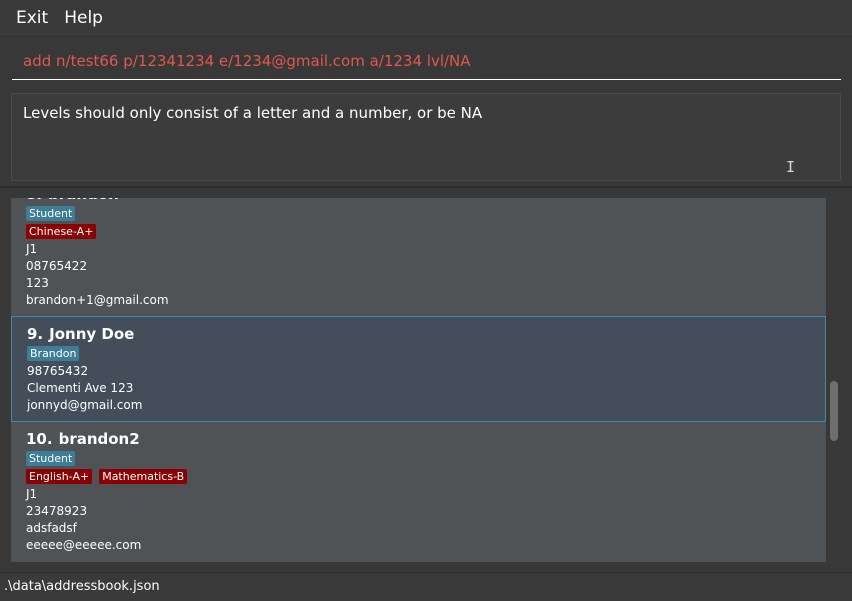 The width and height of the screenshot is (852, 601). I want to click on address: 123, so click(37, 283).